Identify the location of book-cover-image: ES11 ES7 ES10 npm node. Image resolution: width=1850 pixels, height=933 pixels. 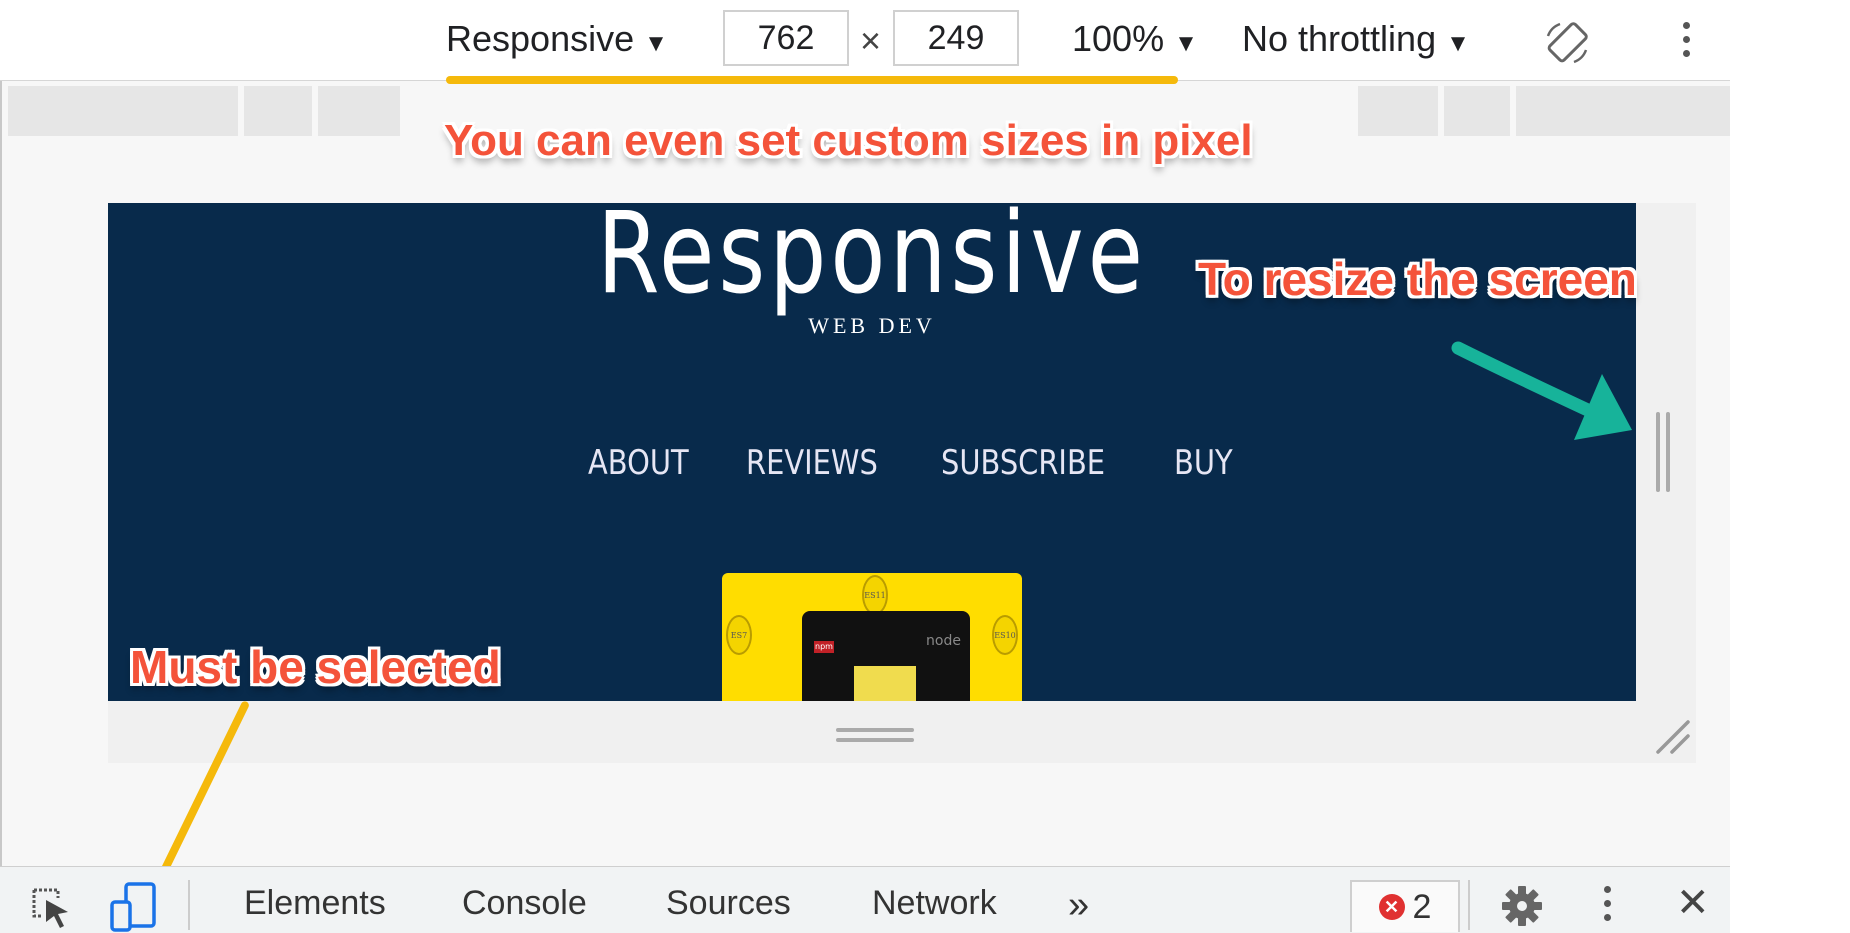
(872, 637).